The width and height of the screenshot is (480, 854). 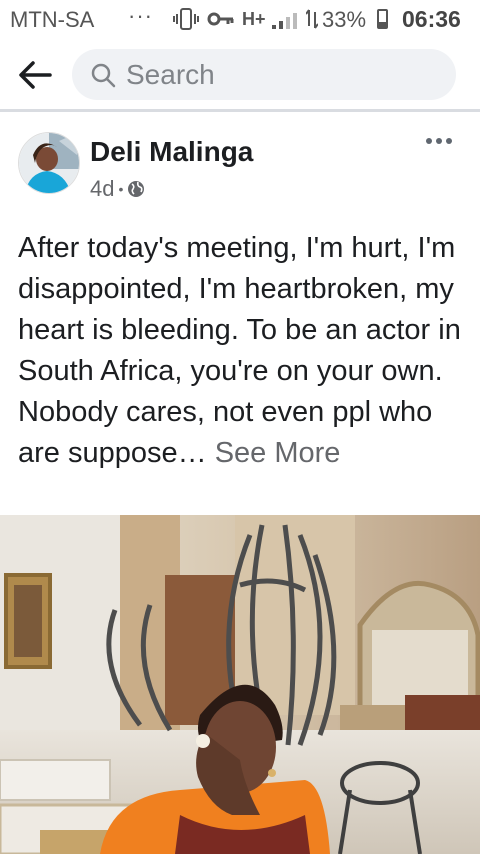 I want to click on search-header, so click(x=240, y=75).